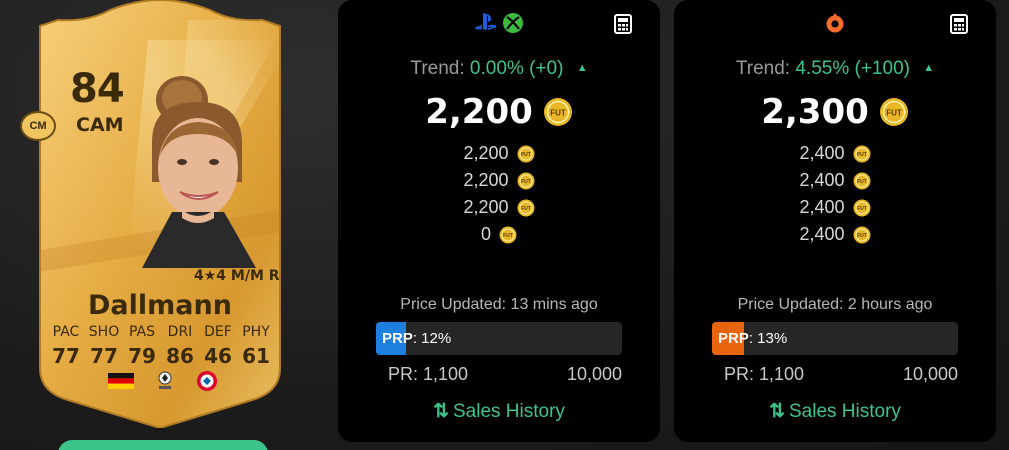  What do you see at coordinates (479, 112) in the screenshot?
I see `current-price-value: 2,200` at bounding box center [479, 112].